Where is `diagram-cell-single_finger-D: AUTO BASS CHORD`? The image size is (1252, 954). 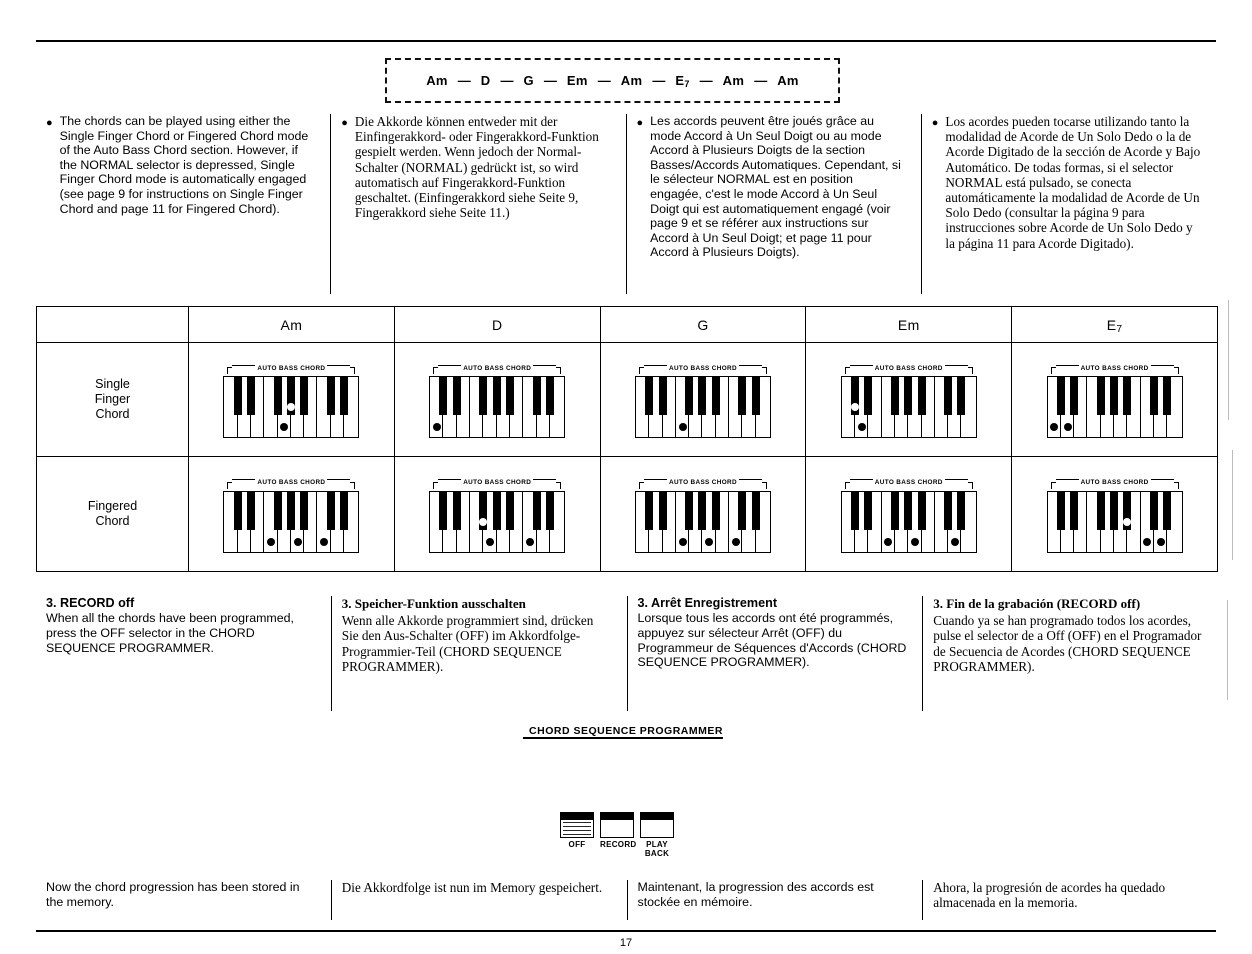 diagram-cell-single_finger-D: AUTO BASS CHORD is located at coordinates (498, 399).